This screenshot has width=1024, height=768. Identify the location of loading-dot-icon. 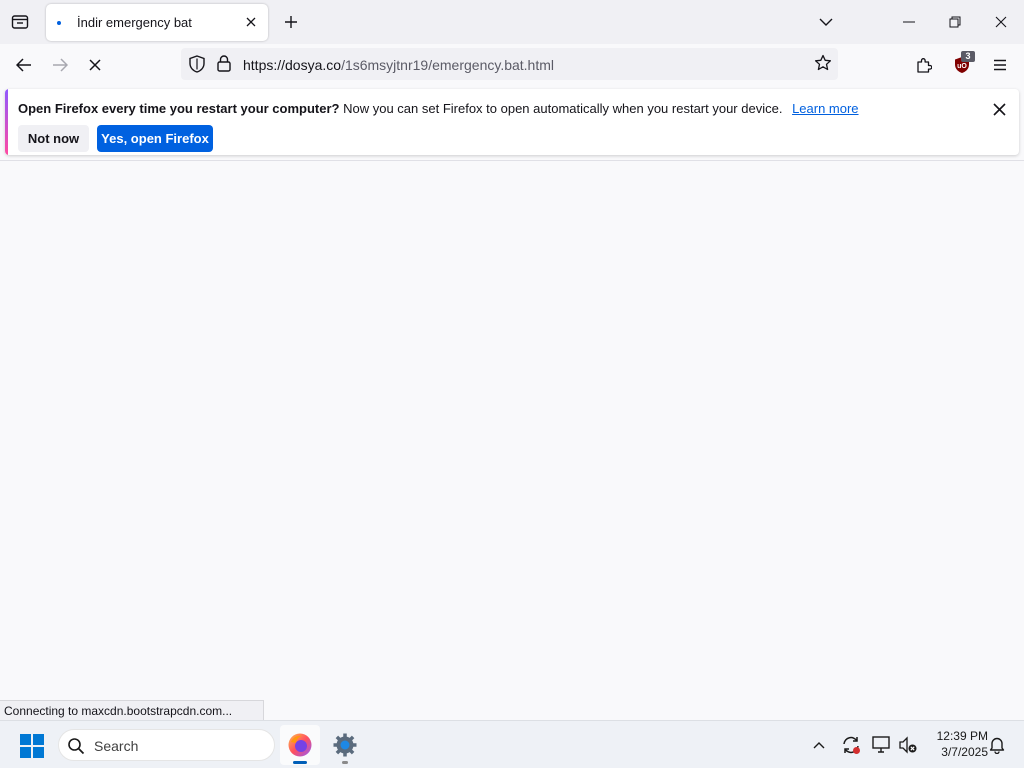
(59, 23).